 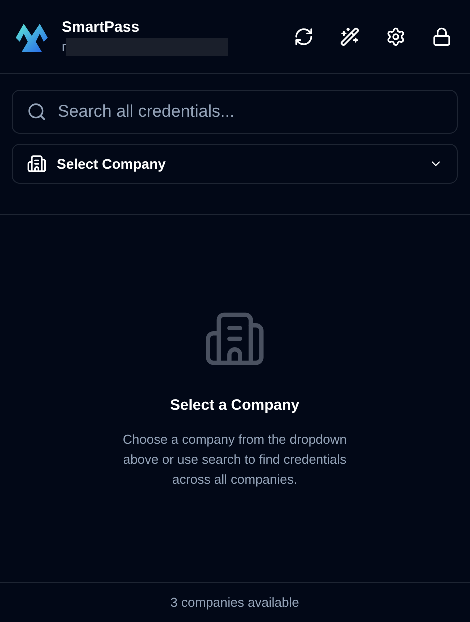 I want to click on settings-button, so click(x=396, y=36).